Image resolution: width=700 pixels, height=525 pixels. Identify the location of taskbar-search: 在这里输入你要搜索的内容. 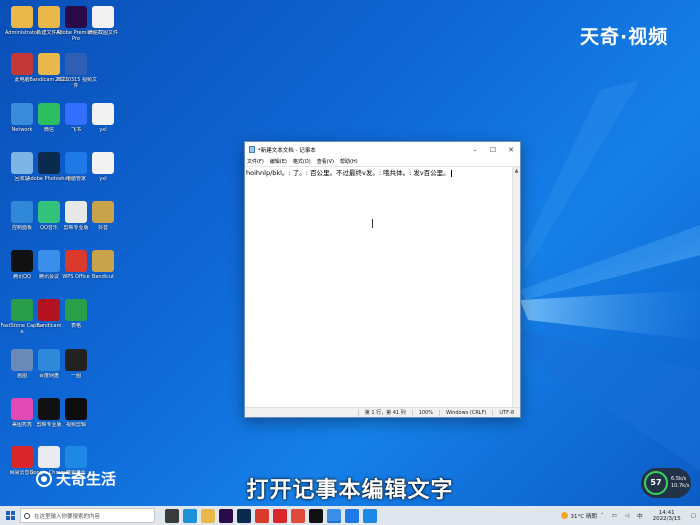
(87, 515).